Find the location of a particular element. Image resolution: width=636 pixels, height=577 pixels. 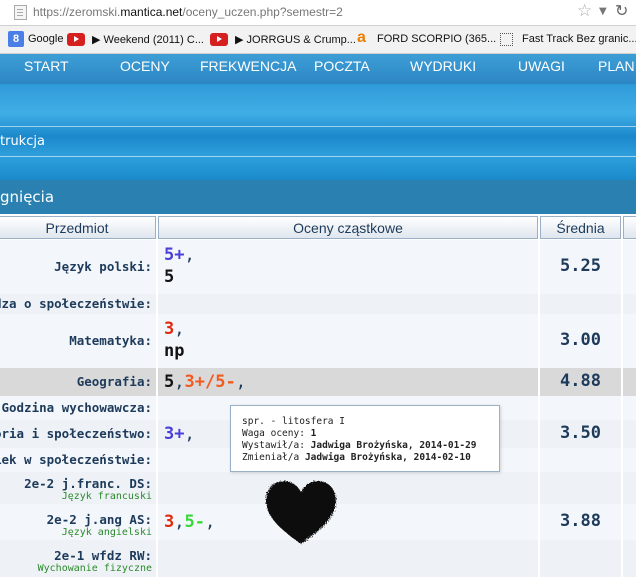

subject-subtitle: Wychowanie fizyczne is located at coordinates (94, 568).